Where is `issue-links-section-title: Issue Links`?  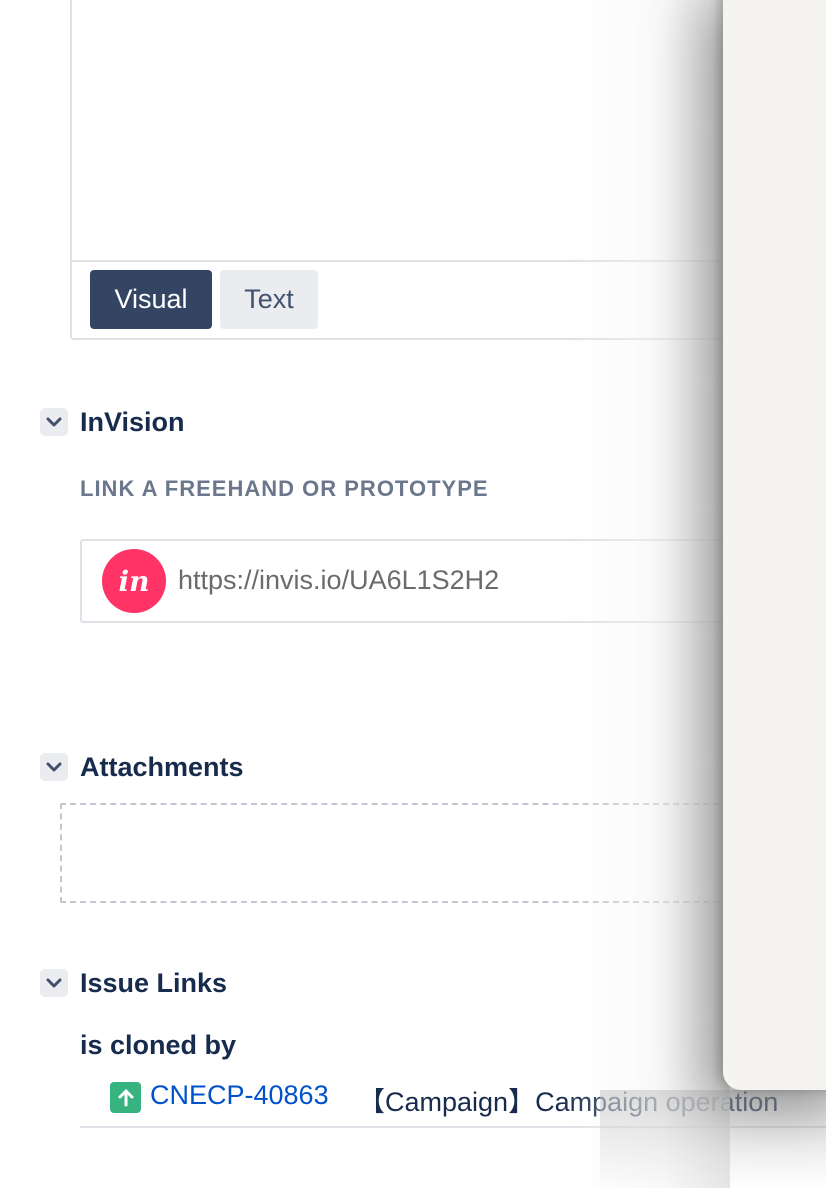
issue-links-section-title: Issue Links is located at coordinates (154, 983).